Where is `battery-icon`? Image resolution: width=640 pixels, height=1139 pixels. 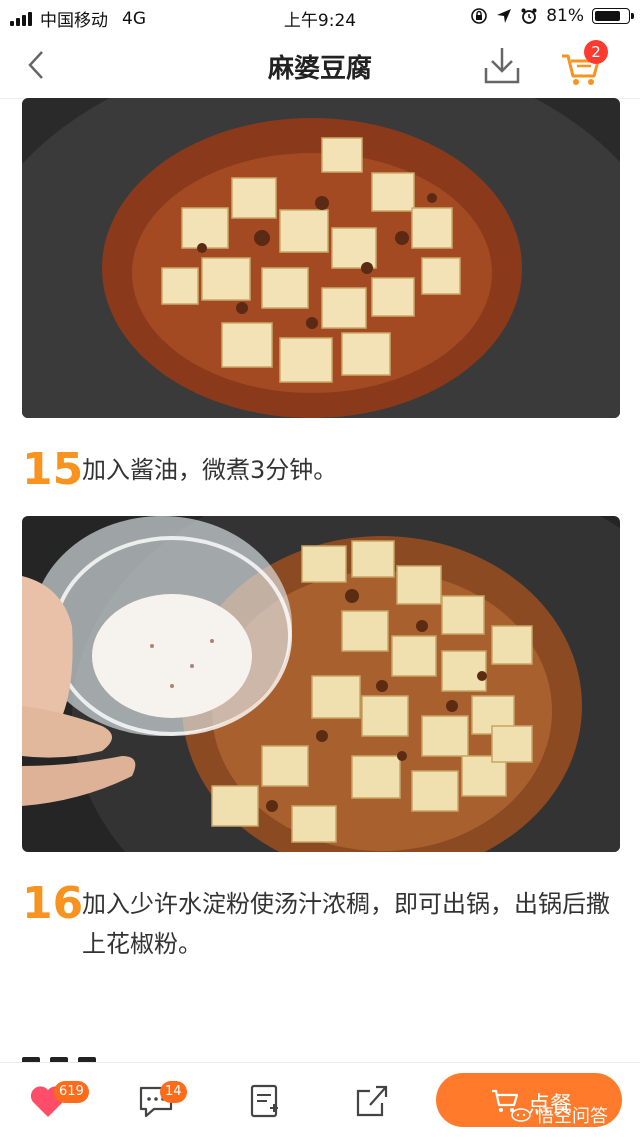 battery-icon is located at coordinates (613, 16).